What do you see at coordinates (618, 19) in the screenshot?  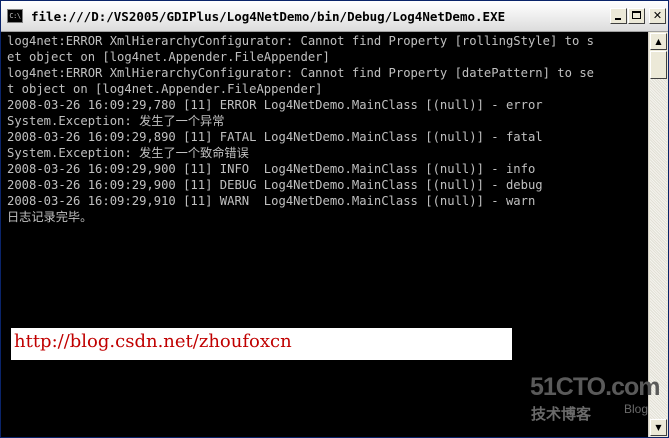 I see `minimize-icon` at bounding box center [618, 19].